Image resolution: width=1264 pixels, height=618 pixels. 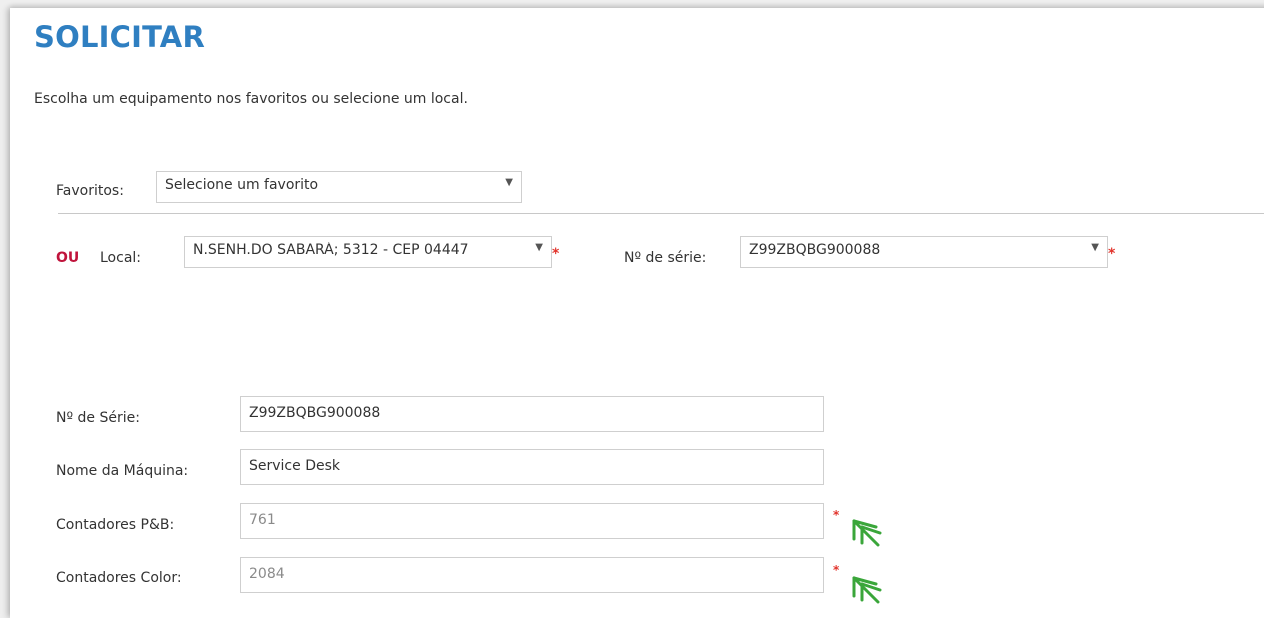 I want to click on favorites-select-value: Selecione um favorito, so click(x=242, y=185).